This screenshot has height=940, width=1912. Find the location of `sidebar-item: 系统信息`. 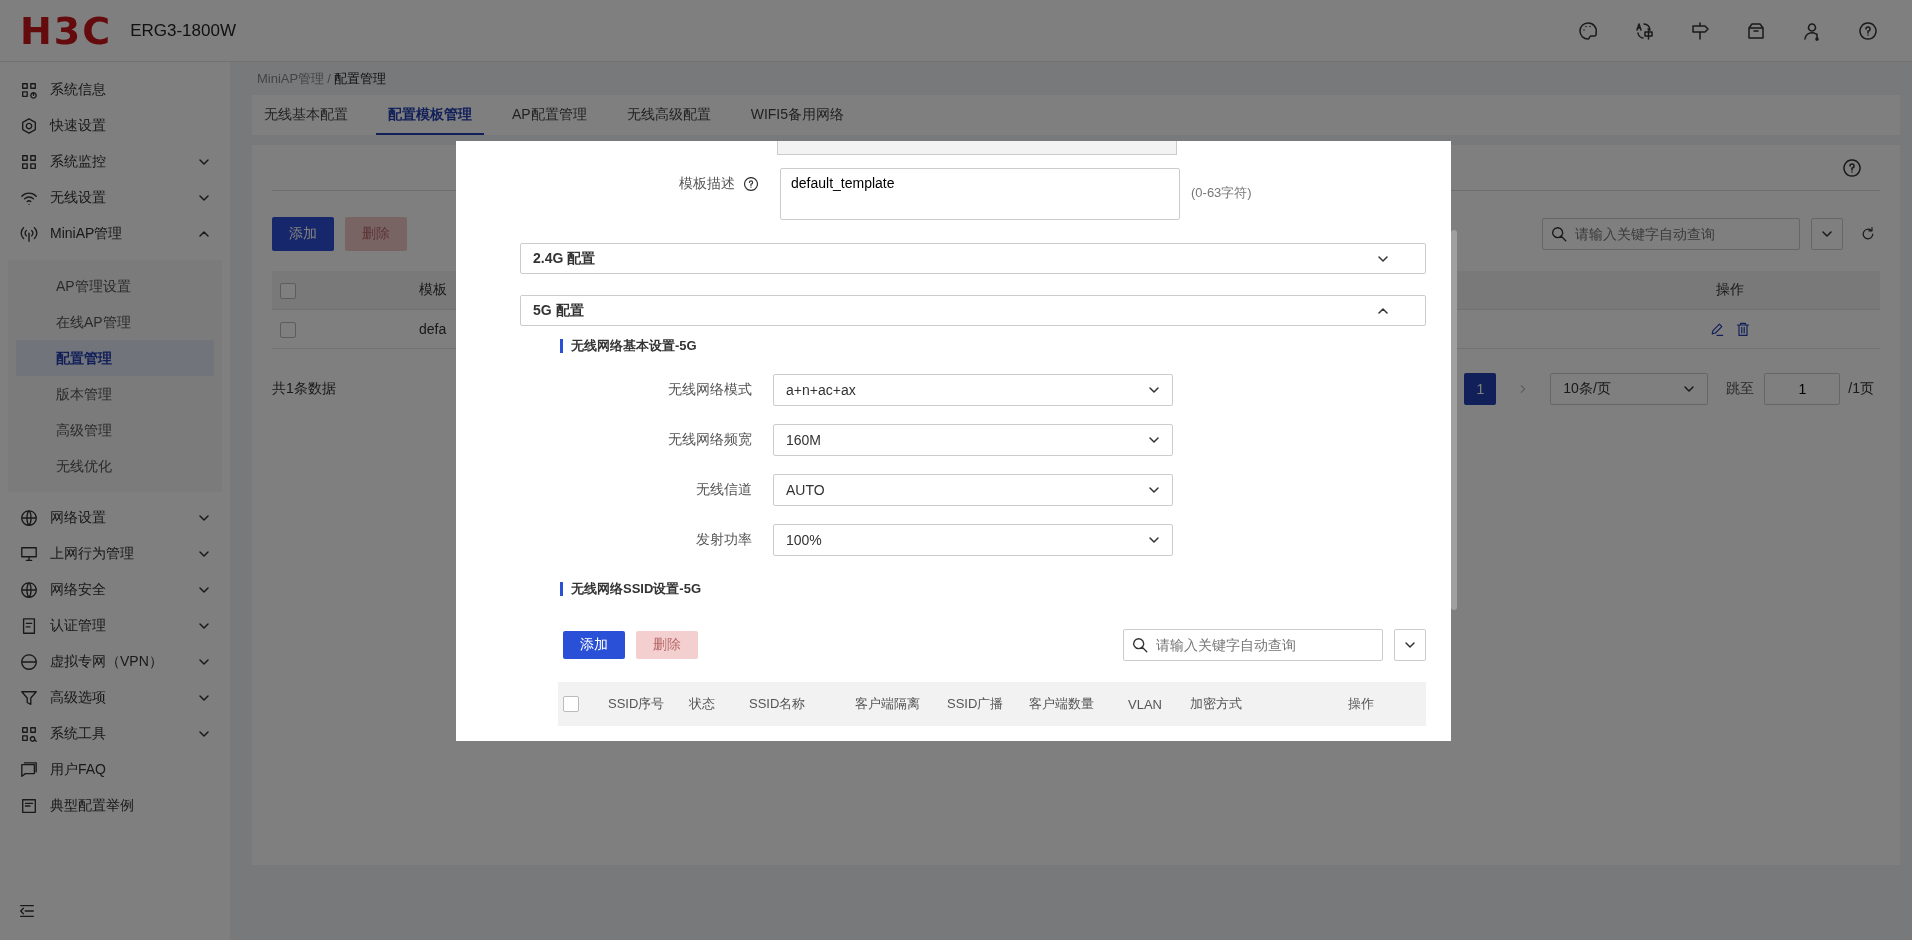

sidebar-item: 系统信息 is located at coordinates (115, 90).